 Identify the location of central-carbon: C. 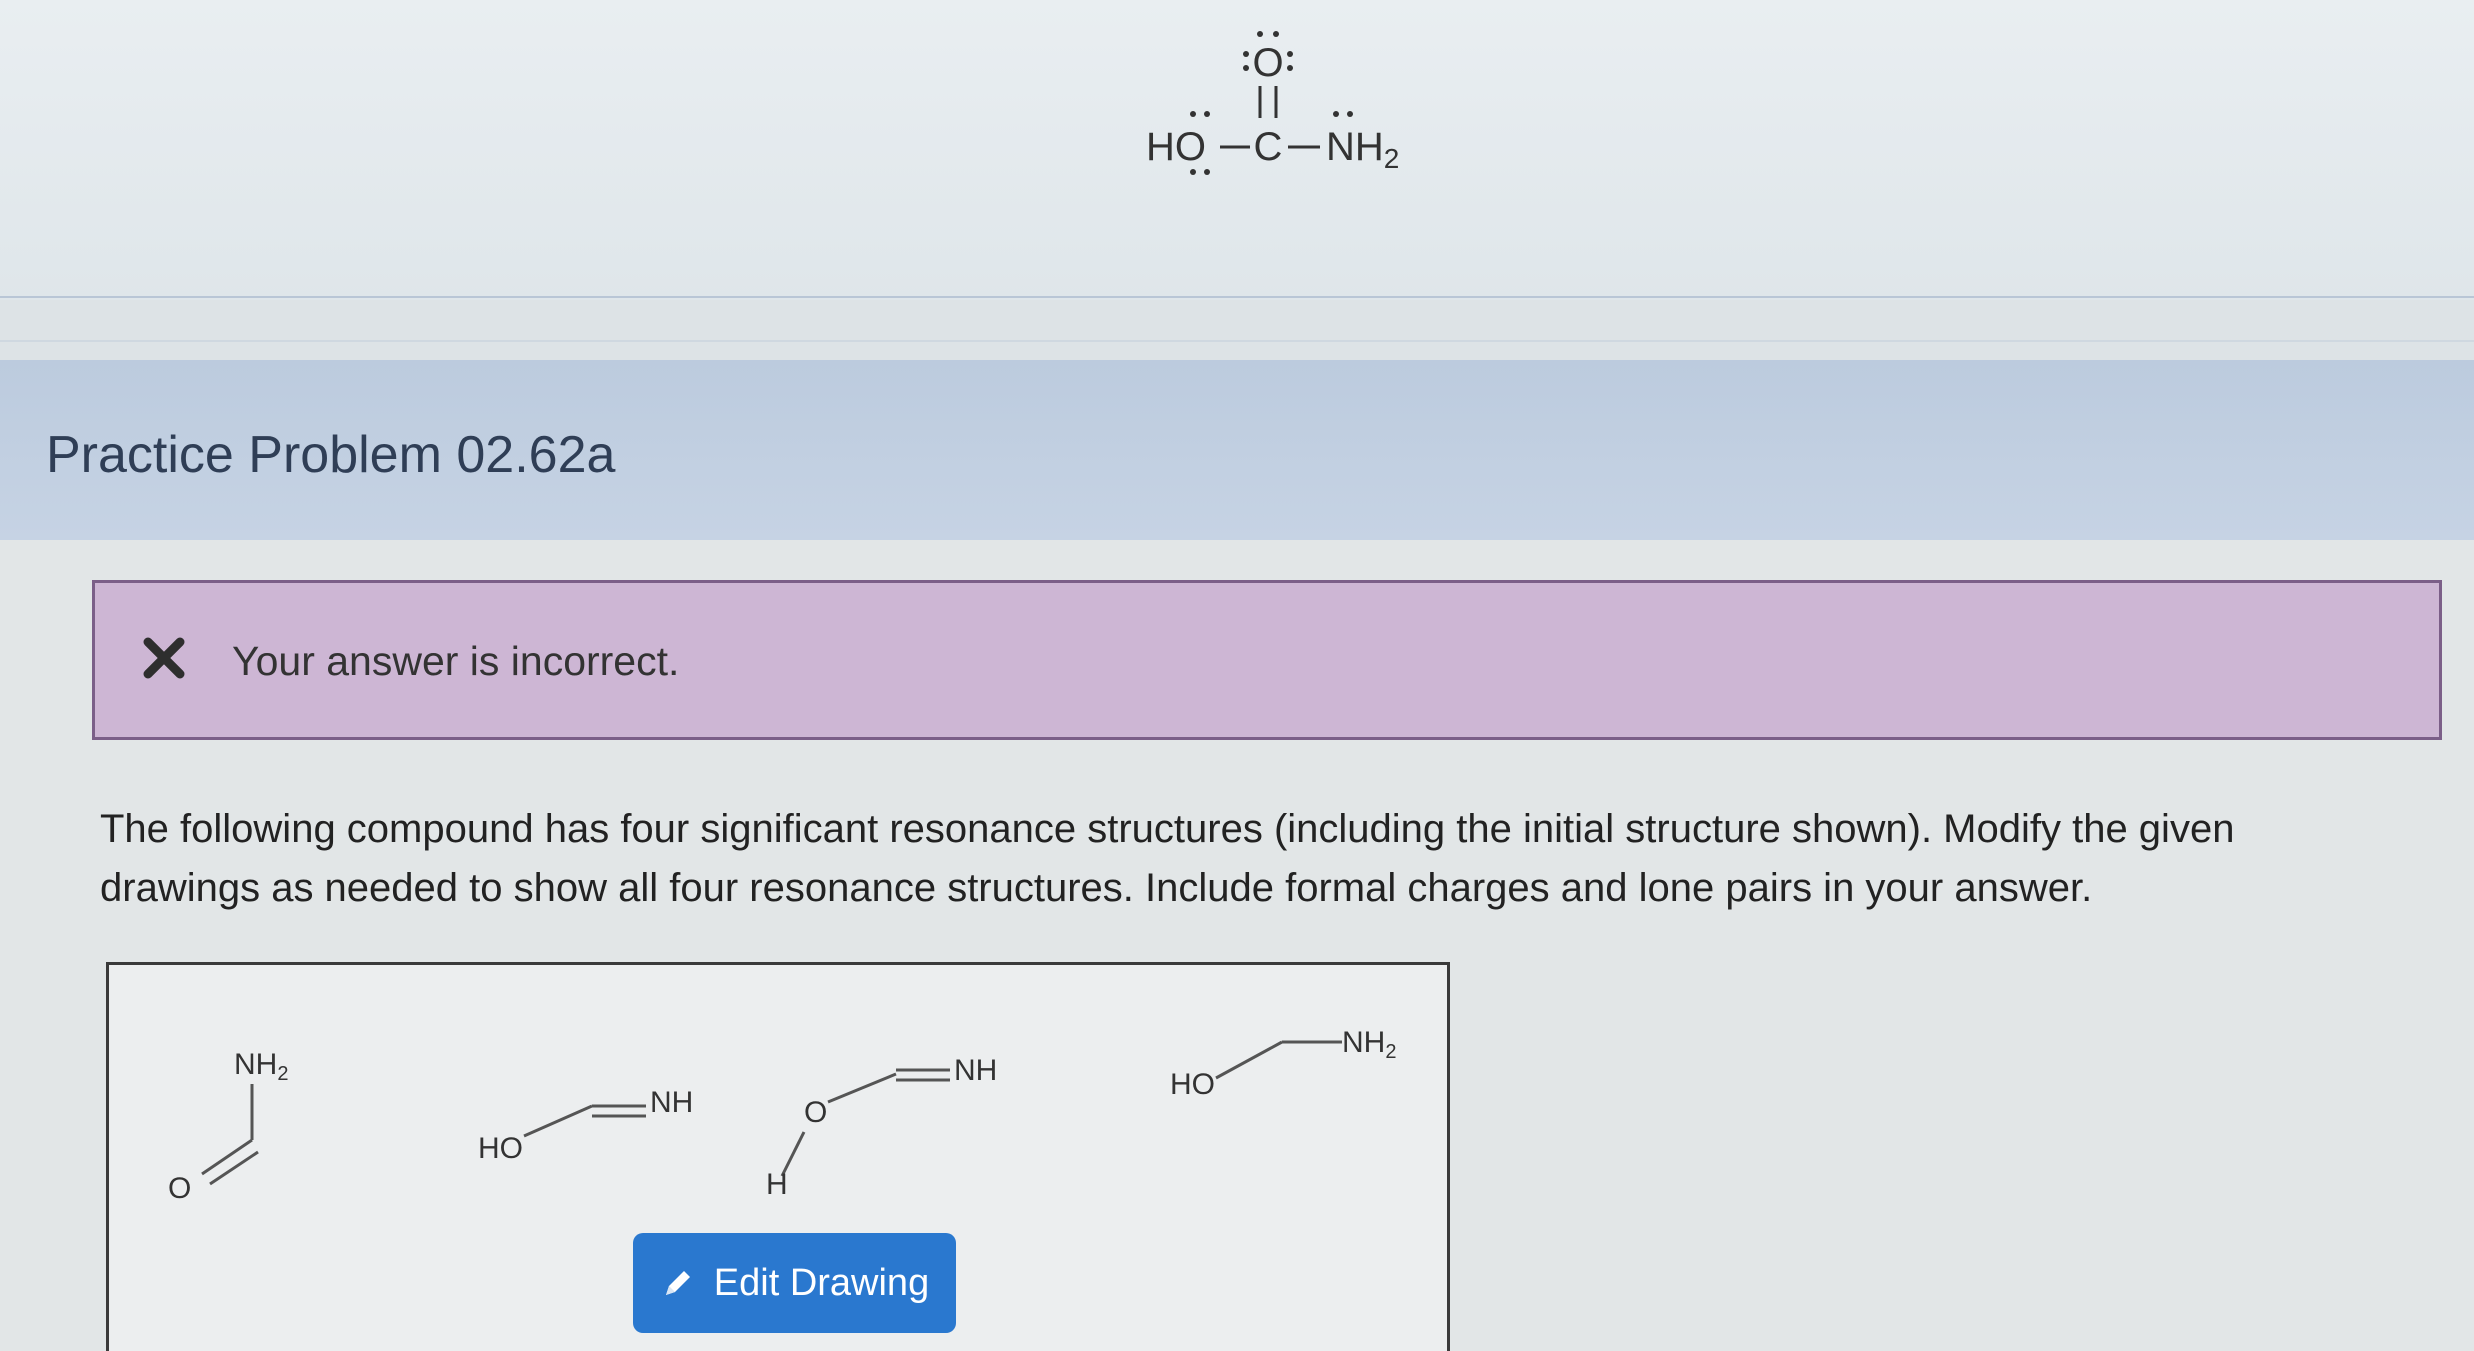
(1268, 147).